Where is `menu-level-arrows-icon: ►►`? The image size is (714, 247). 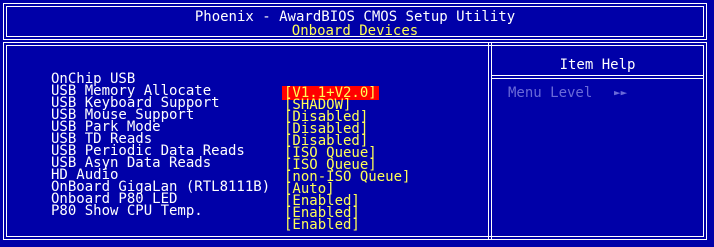 menu-level-arrows-icon: ►► is located at coordinates (621, 92).